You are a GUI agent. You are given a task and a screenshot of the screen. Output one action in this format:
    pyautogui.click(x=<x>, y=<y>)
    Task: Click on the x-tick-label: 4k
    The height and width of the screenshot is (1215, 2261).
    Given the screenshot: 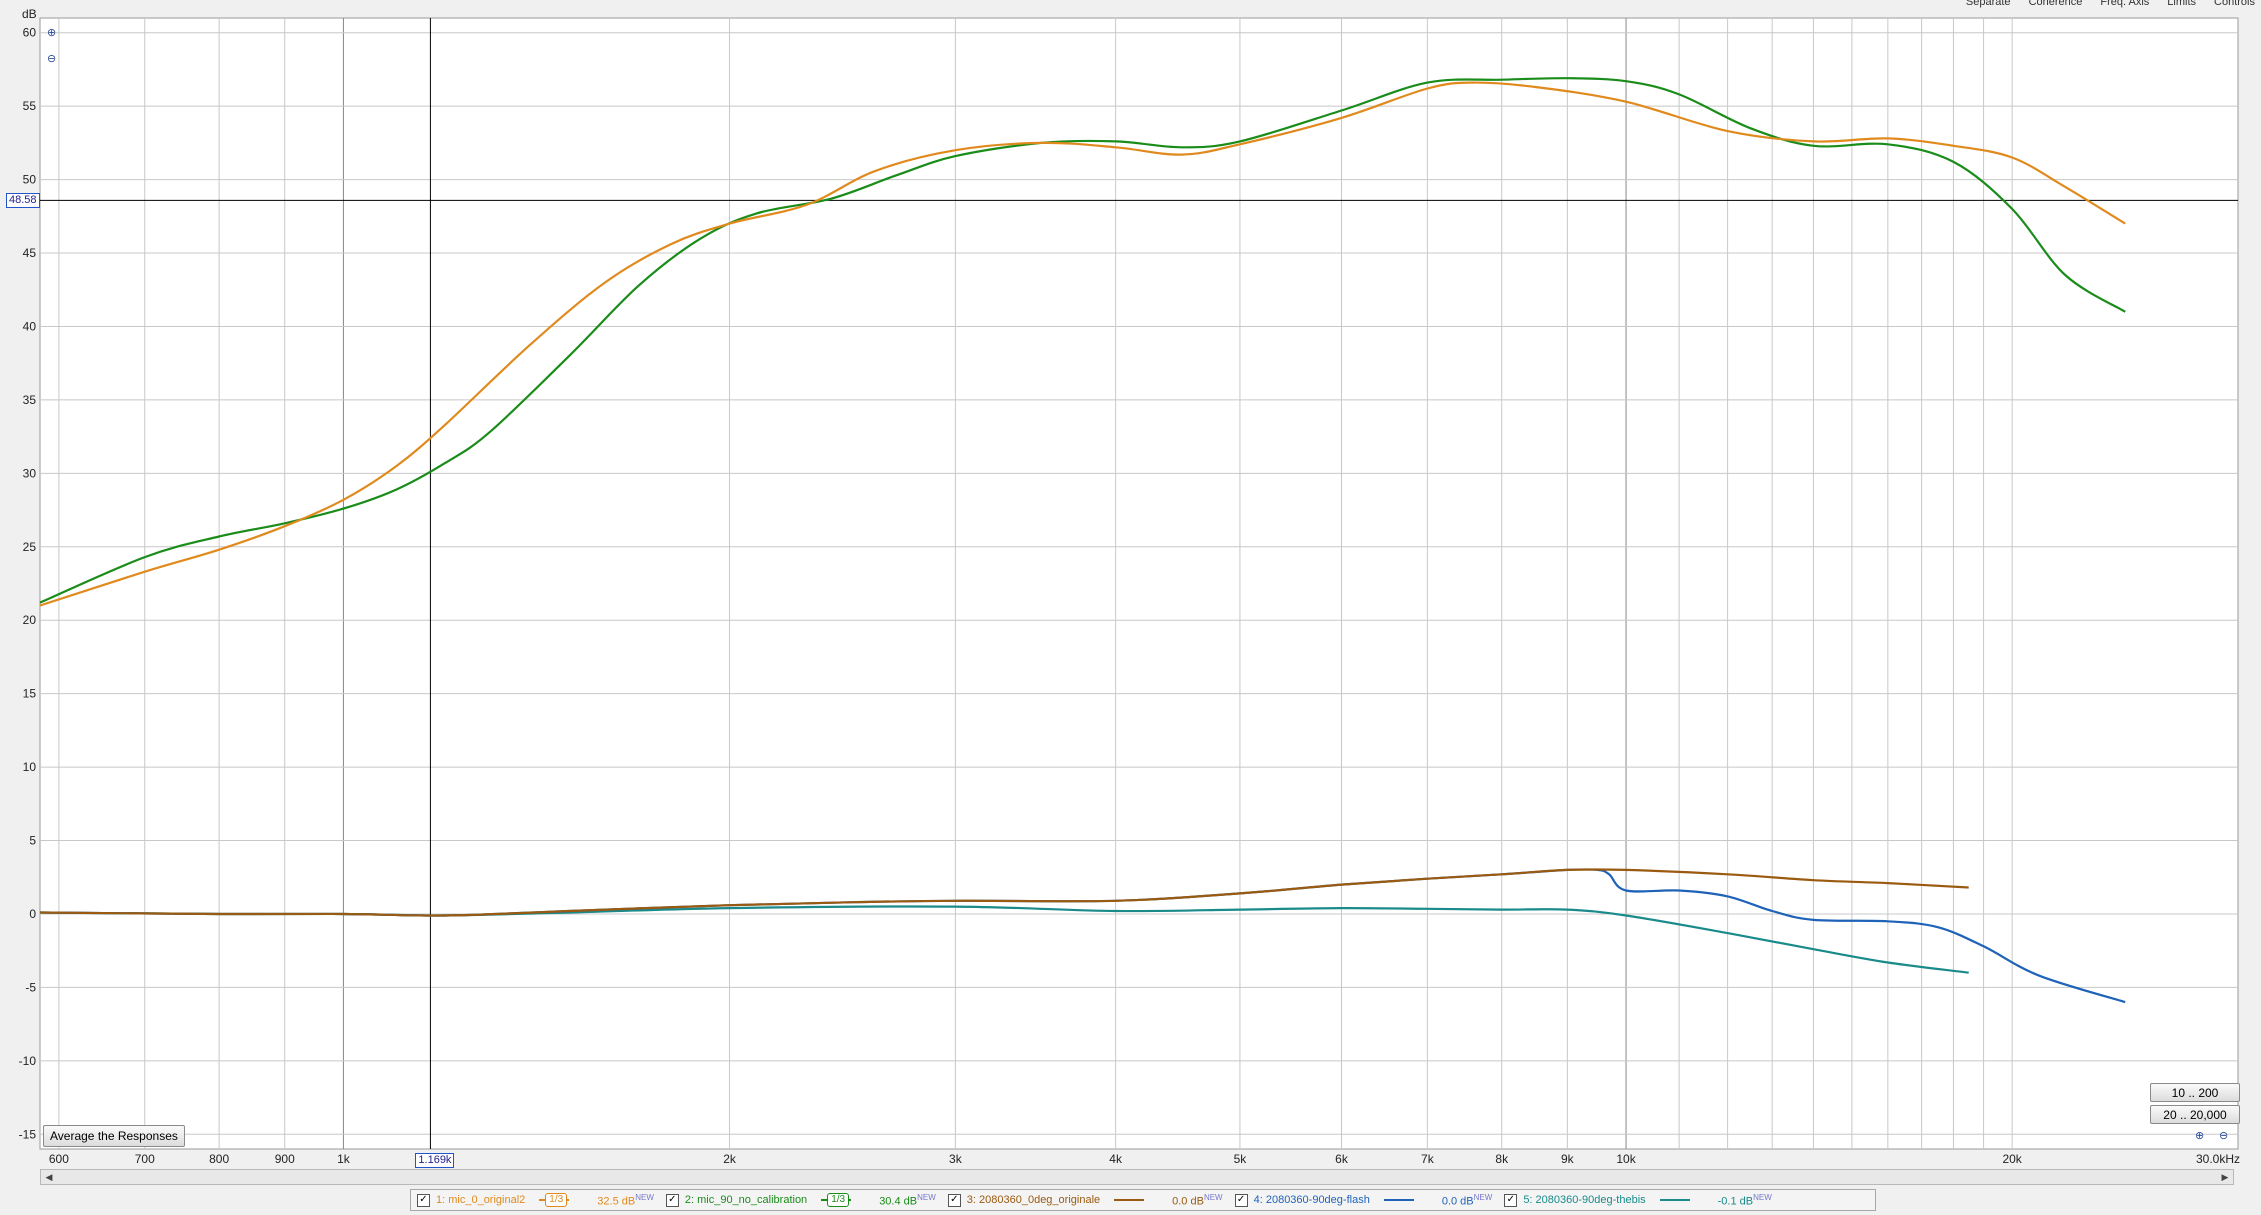 What is the action you would take?
    pyautogui.click(x=1116, y=1159)
    